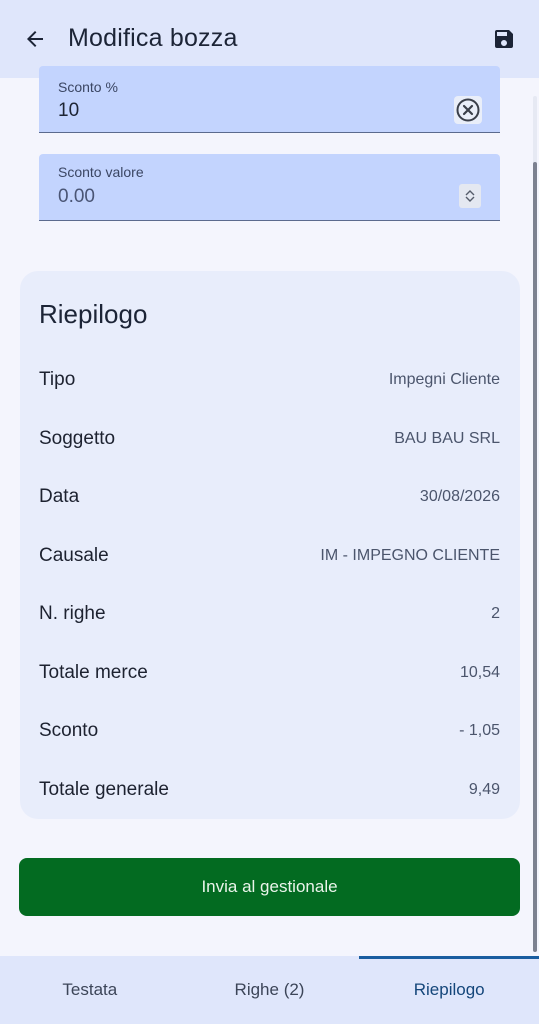 This screenshot has width=539, height=1024. I want to click on row-label: Causale, so click(74, 555).